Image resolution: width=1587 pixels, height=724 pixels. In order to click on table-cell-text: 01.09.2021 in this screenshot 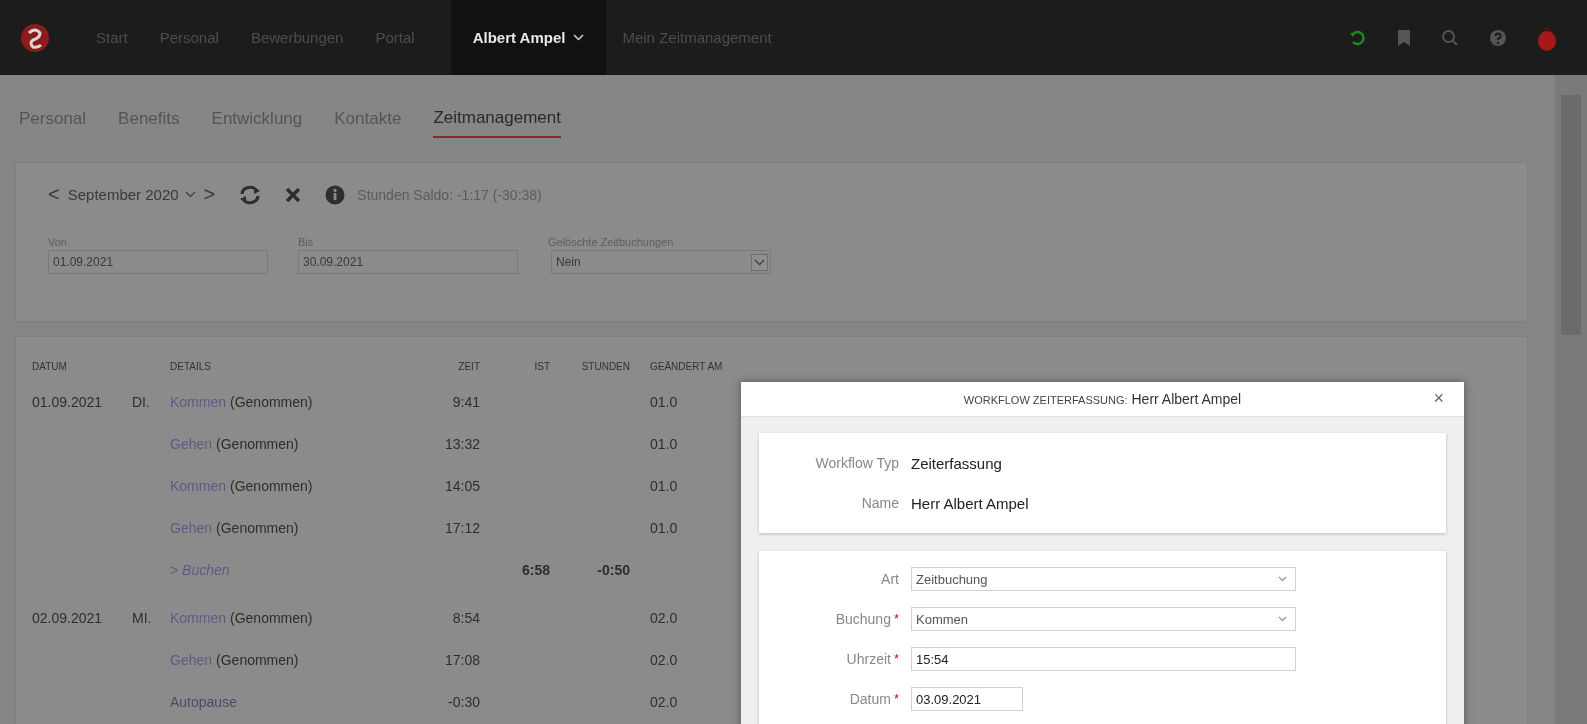, I will do `click(68, 402)`.